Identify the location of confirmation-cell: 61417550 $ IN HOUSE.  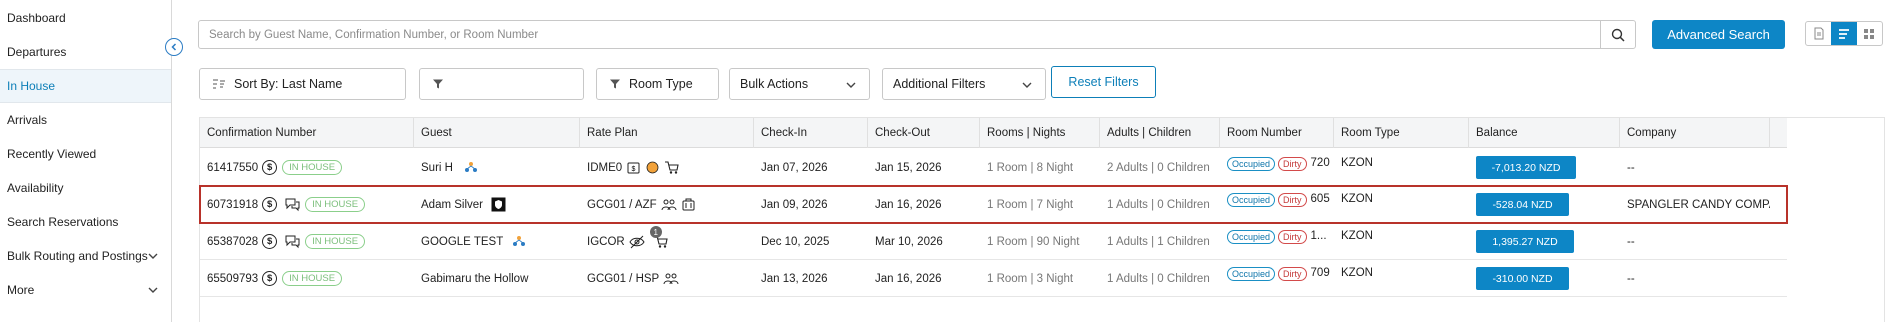
(307, 167).